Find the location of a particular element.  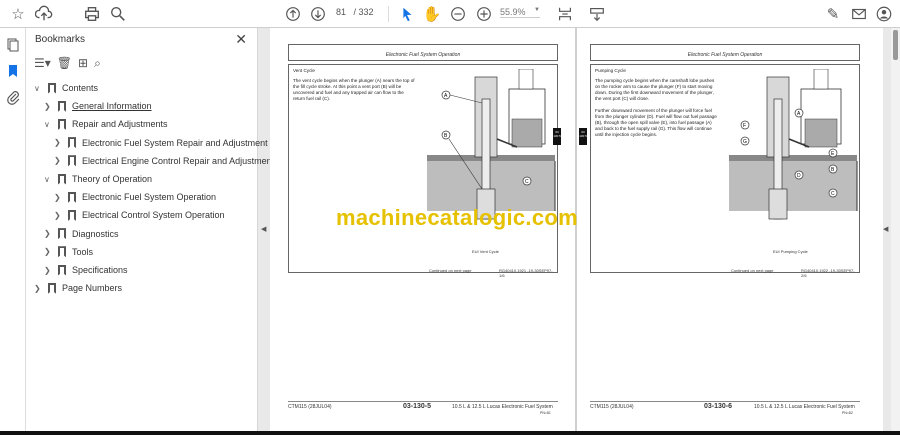

email-icon is located at coordinates (859, 14).